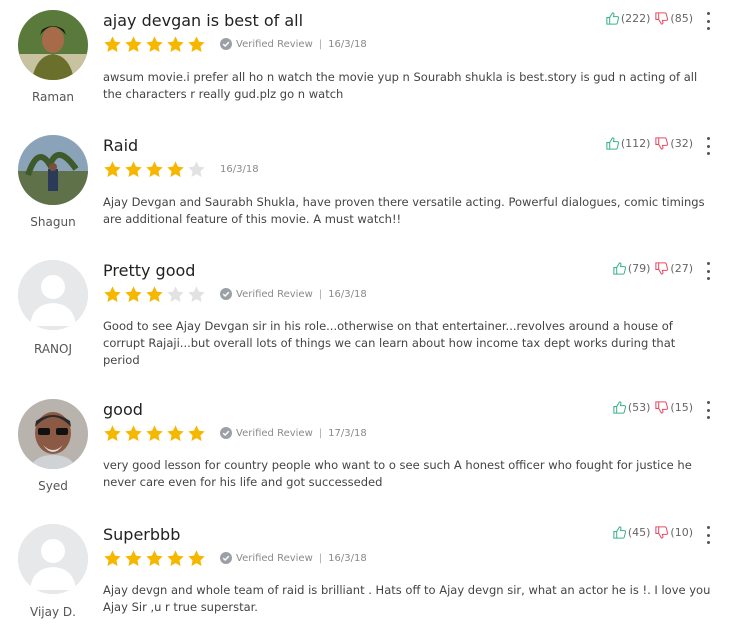  Describe the element at coordinates (631, 407) in the screenshot. I see `like-button: (53)` at that location.